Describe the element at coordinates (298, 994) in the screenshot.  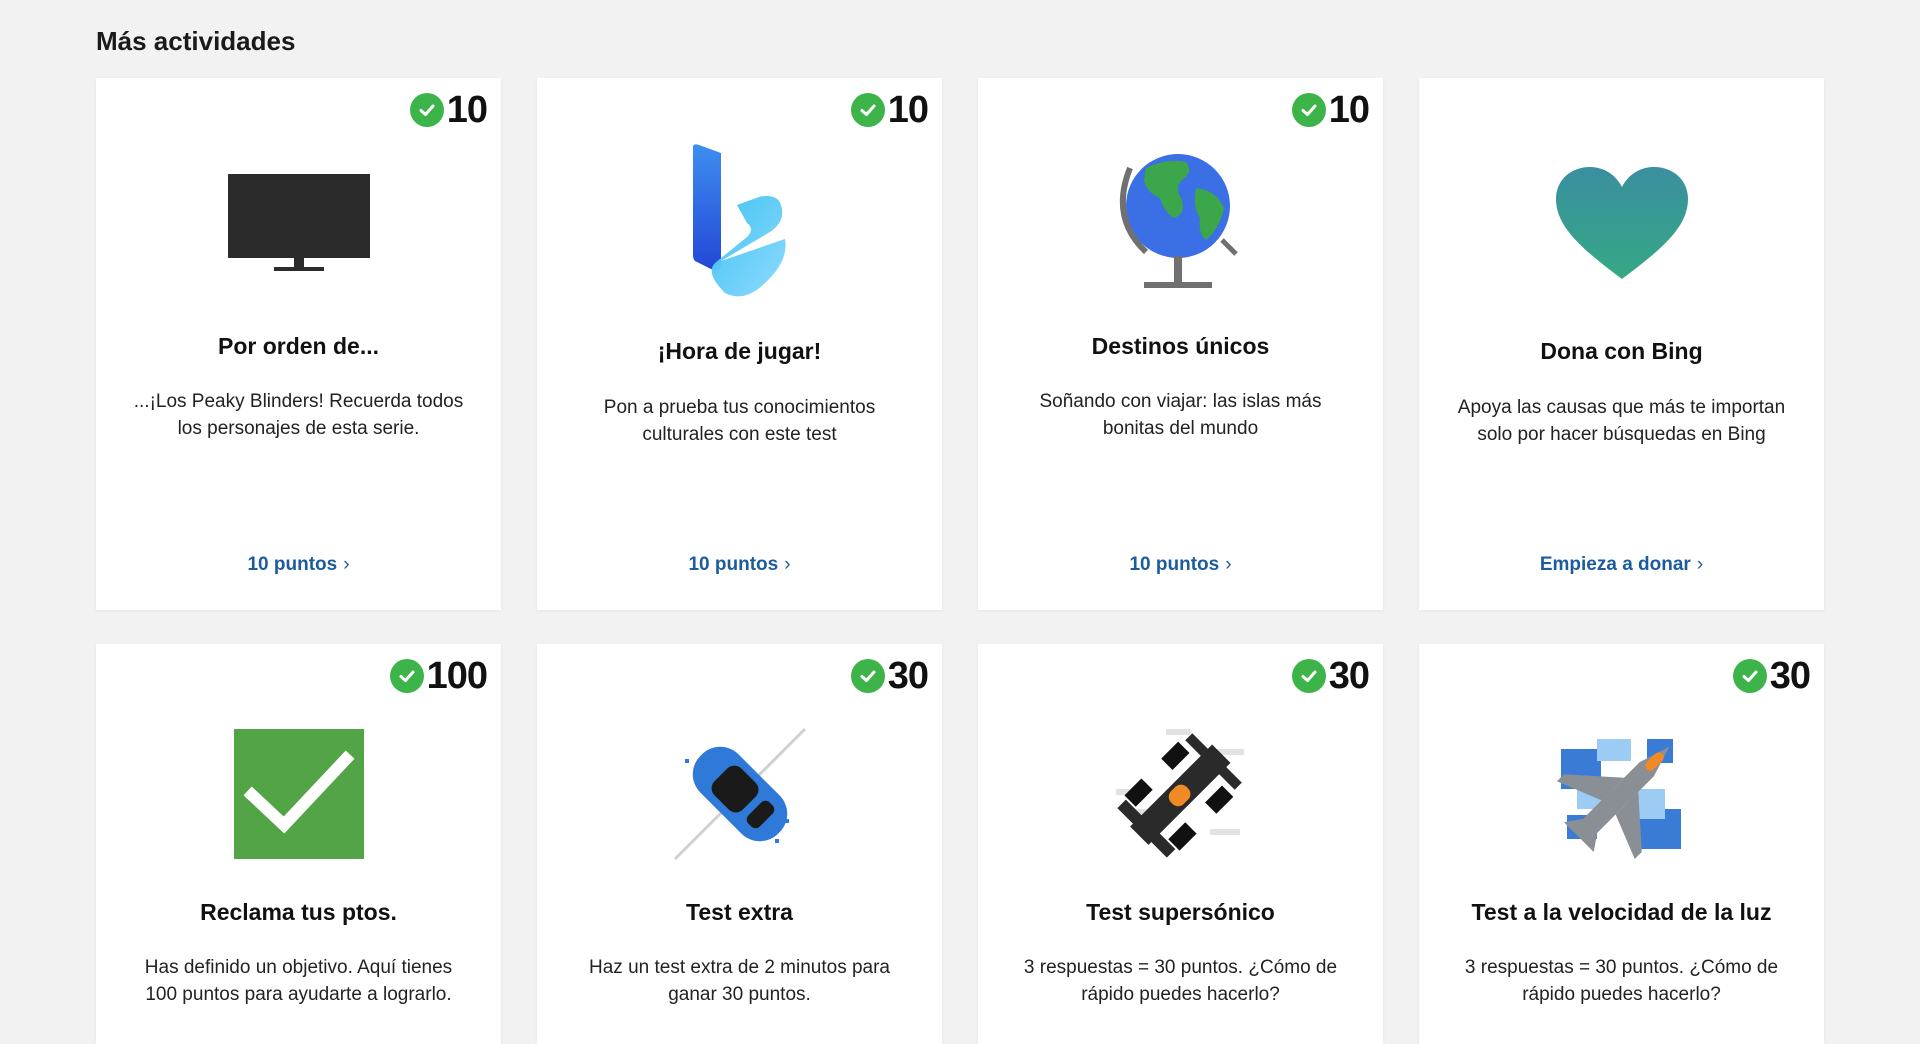
I see `card-description-line: 100 puntos para ayudarte a lograrlo.` at that location.